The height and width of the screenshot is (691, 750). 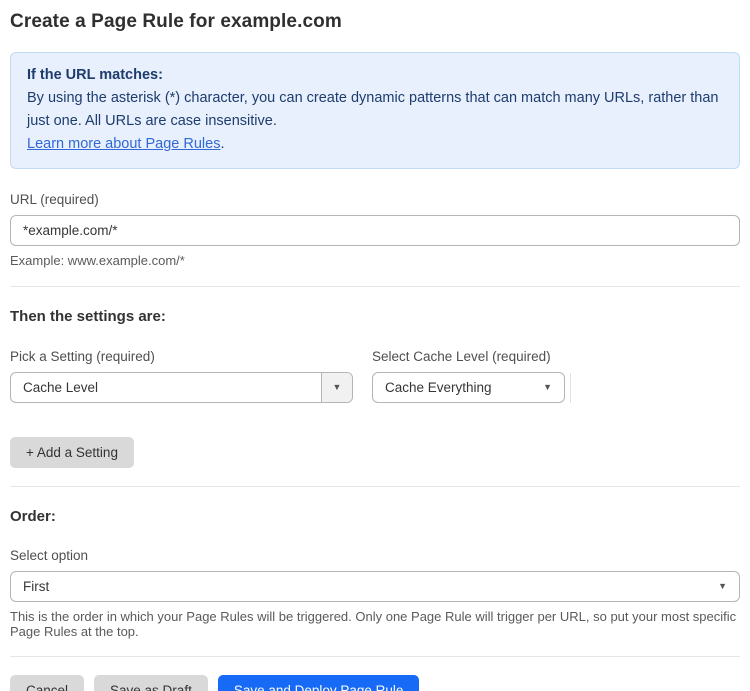 What do you see at coordinates (222, 144) in the screenshot?
I see `link-suffix: .` at bounding box center [222, 144].